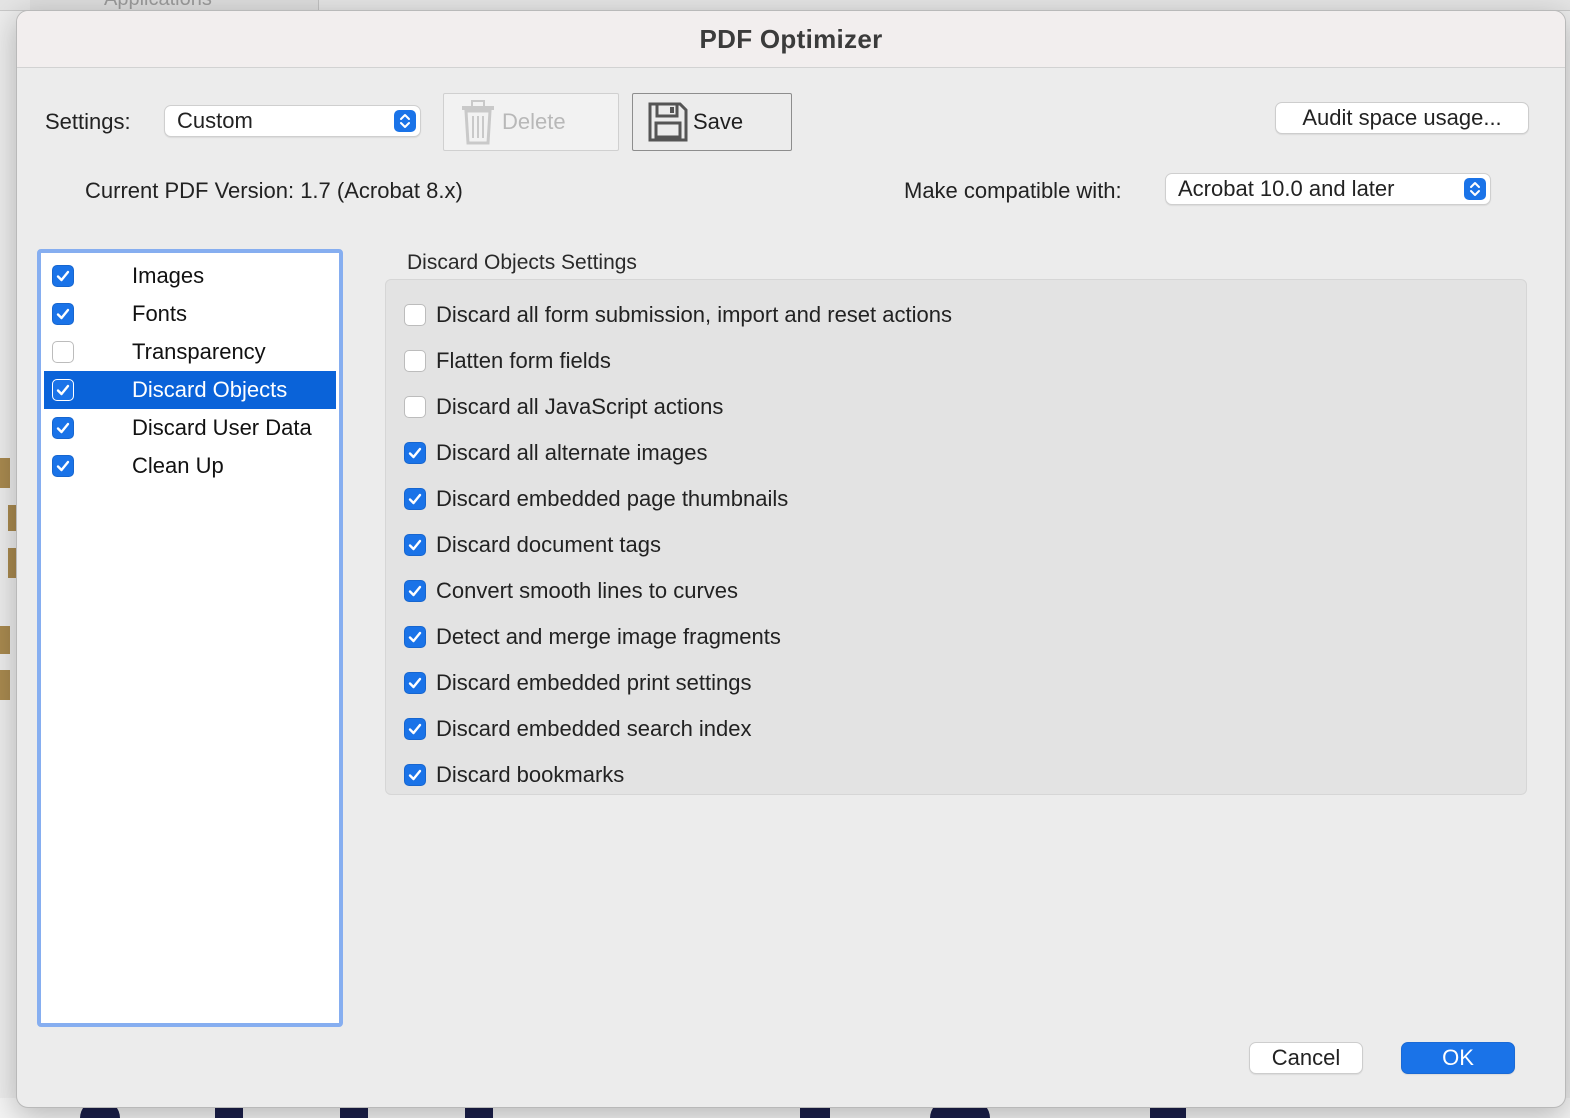  What do you see at coordinates (478, 122) in the screenshot?
I see `trash-icon` at bounding box center [478, 122].